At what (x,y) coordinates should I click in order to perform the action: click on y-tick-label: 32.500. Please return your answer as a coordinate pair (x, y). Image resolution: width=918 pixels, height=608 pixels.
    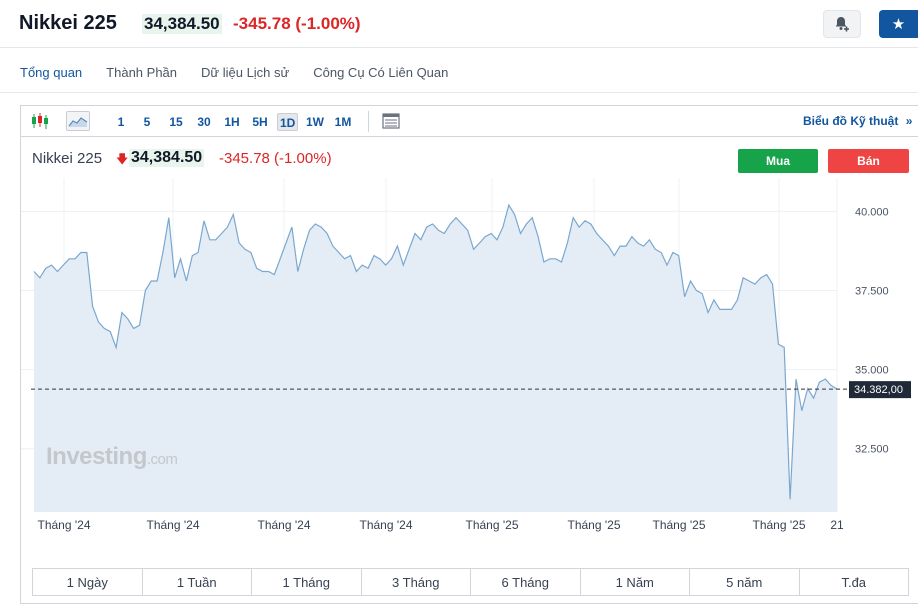
    Looking at the image, I should click on (872, 450).